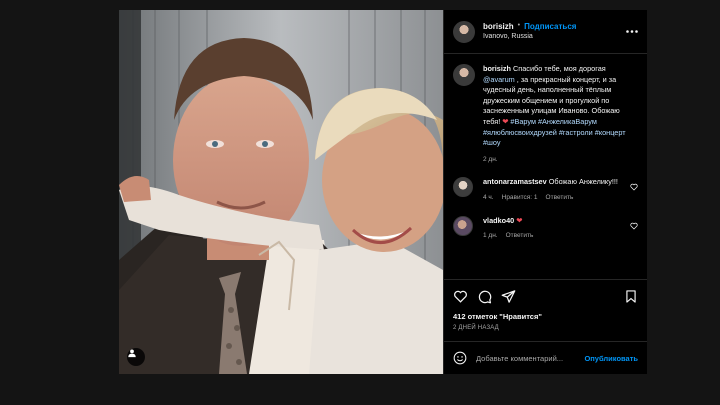 This screenshot has width=720, height=405. I want to click on comment-icon, so click(485, 296).